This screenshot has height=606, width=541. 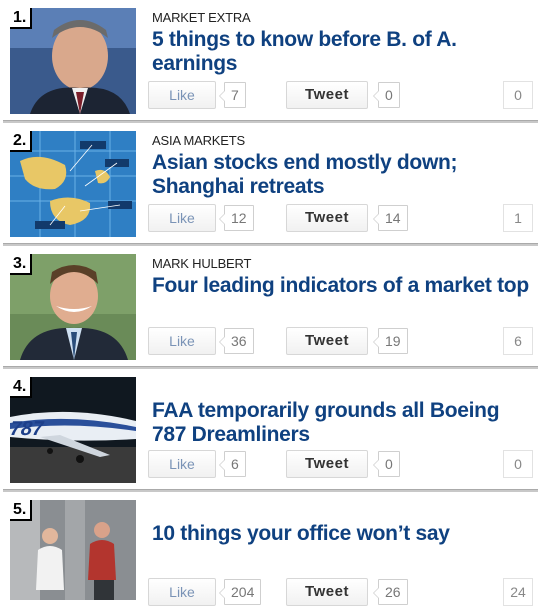 What do you see at coordinates (21, 387) in the screenshot?
I see `story-rank: 4.` at bounding box center [21, 387].